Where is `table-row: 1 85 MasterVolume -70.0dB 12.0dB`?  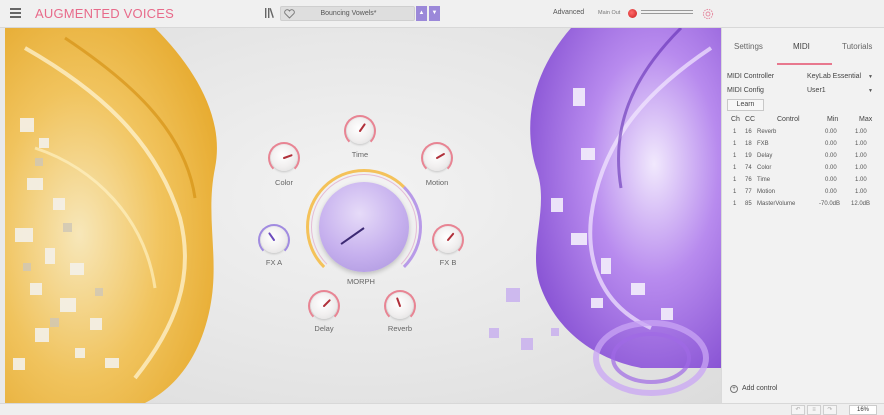 table-row: 1 85 MasterVolume -70.0dB 12.0dB is located at coordinates (803, 205).